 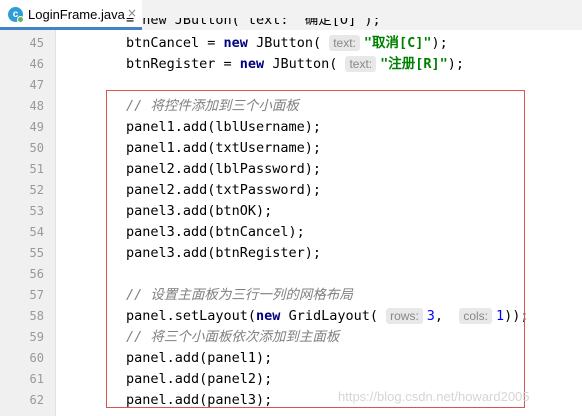 I want to click on partially-visible-line: = new JButton( text: "确定[O]");, so click(x=270, y=24).